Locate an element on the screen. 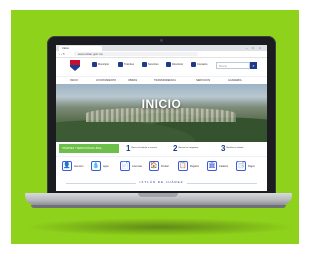  step-2: 2 Revisa los requisitos is located at coordinates (190, 148).